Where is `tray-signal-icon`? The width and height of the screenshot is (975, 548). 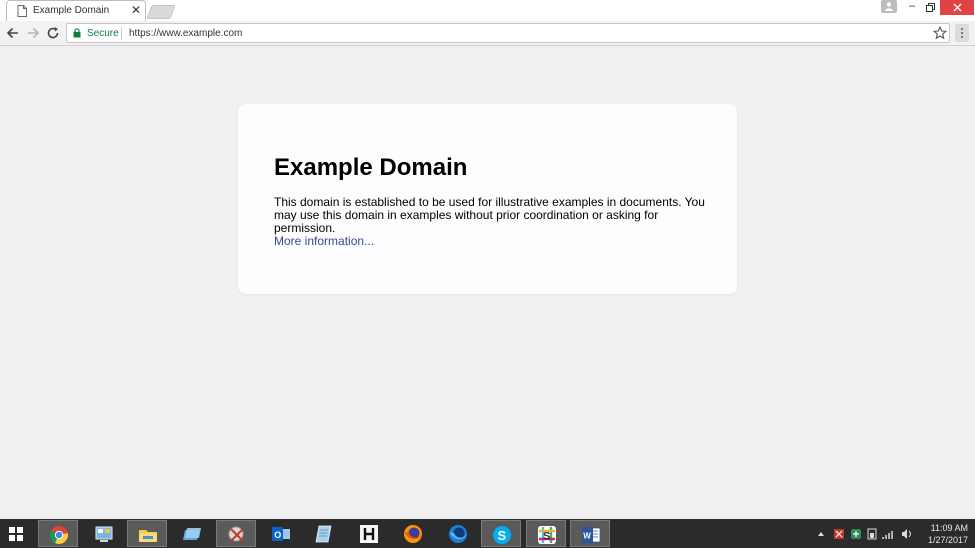
tray-signal-icon is located at coordinates (887, 535).